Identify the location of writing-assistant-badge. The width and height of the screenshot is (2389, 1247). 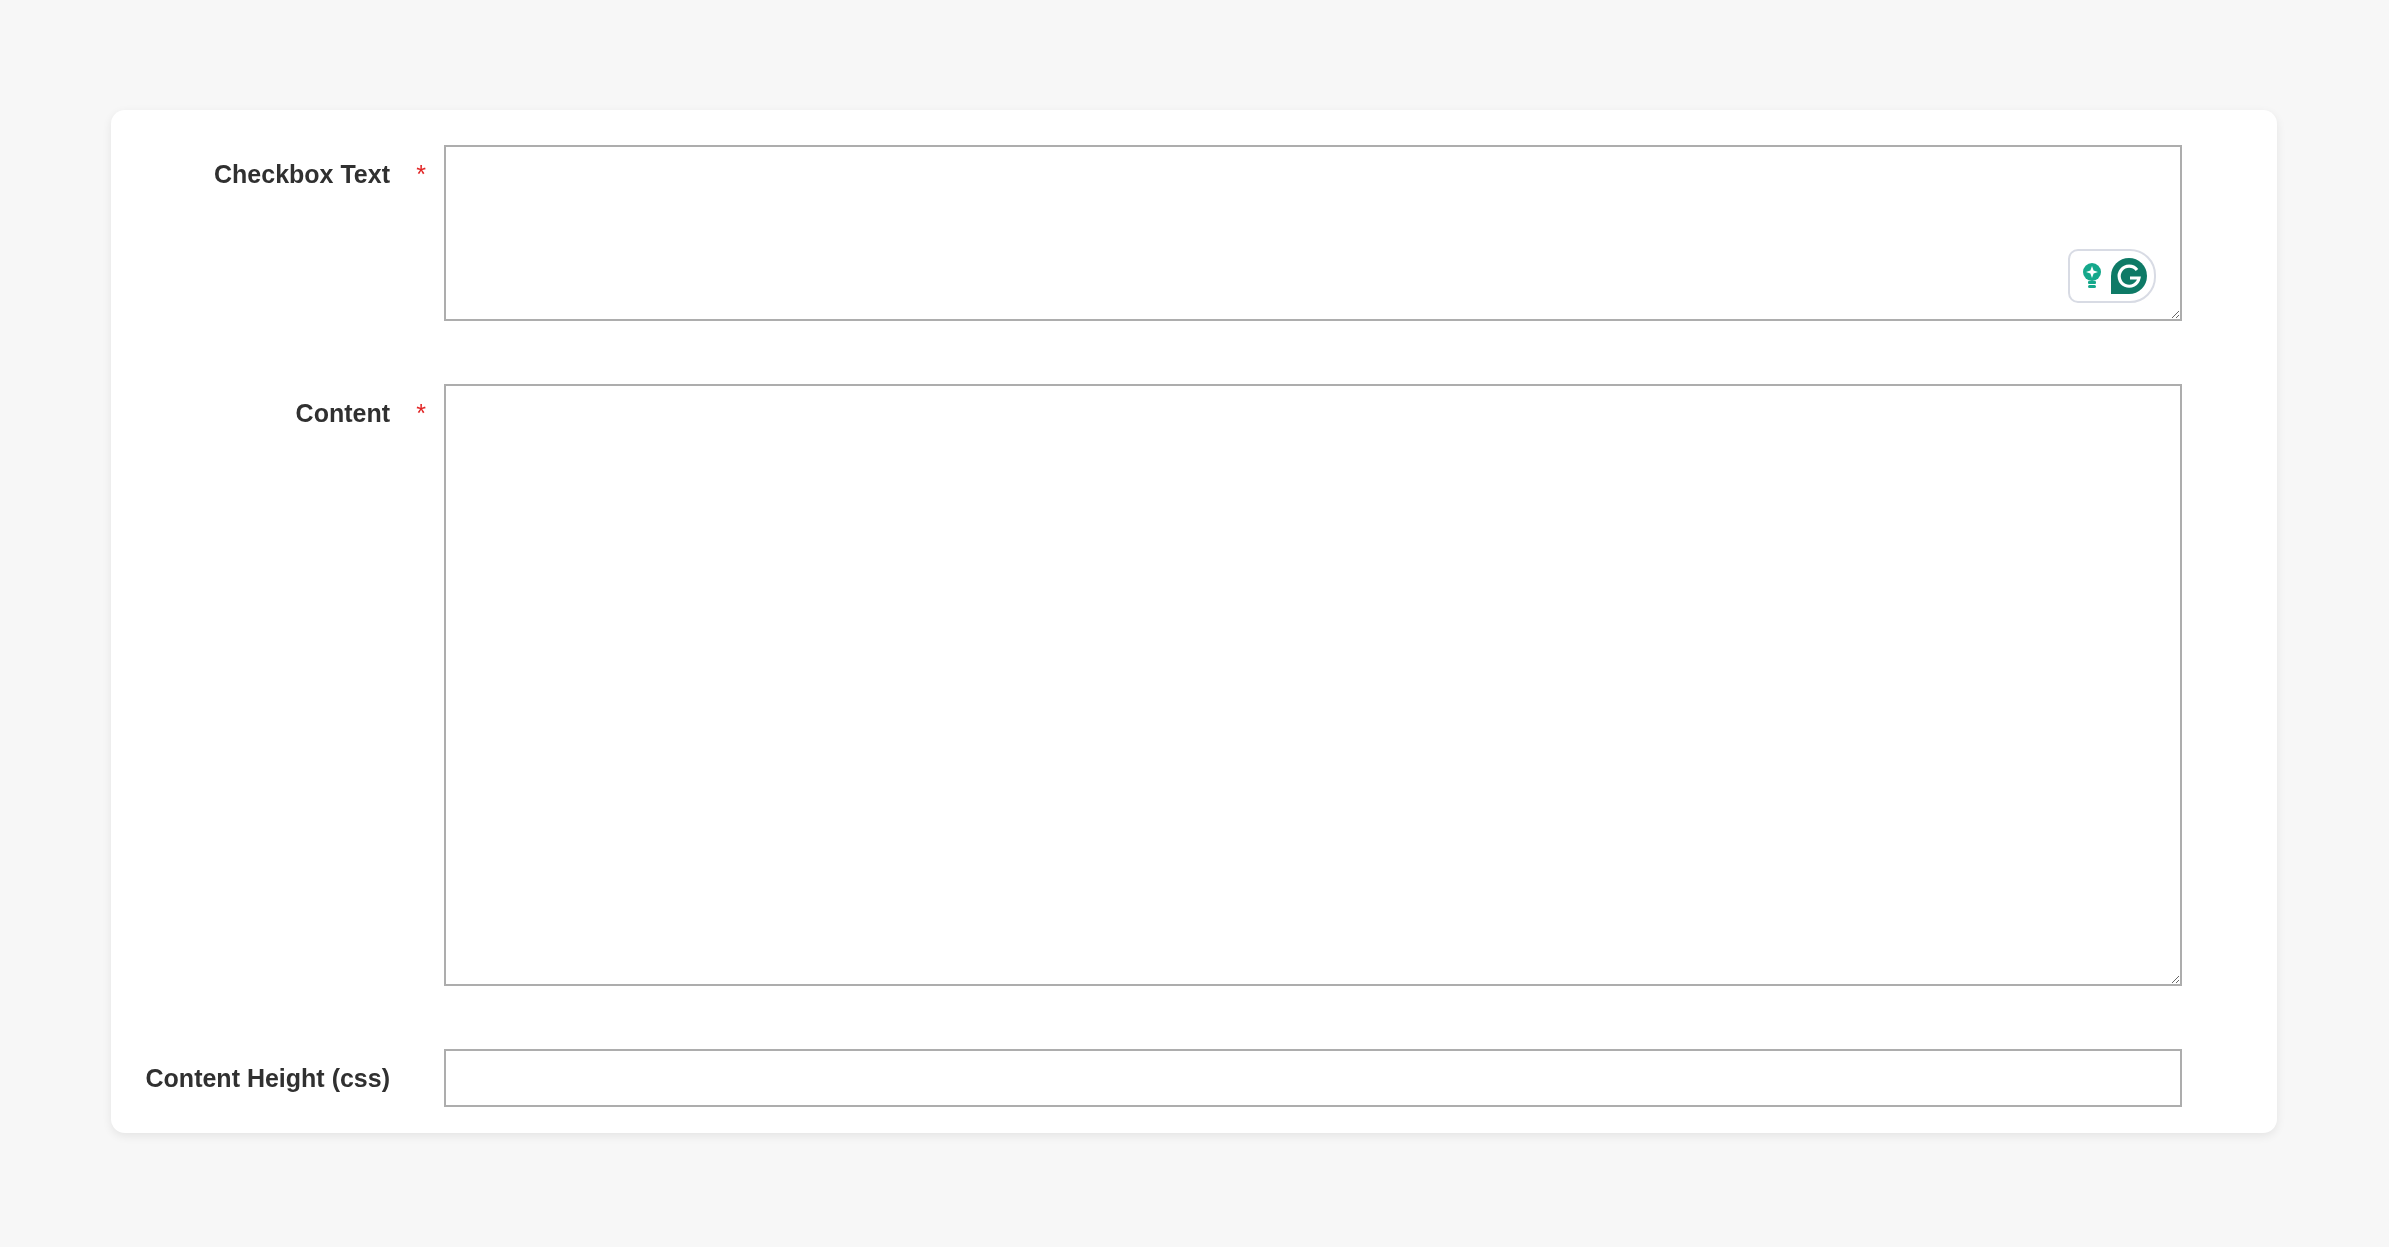
(2112, 276).